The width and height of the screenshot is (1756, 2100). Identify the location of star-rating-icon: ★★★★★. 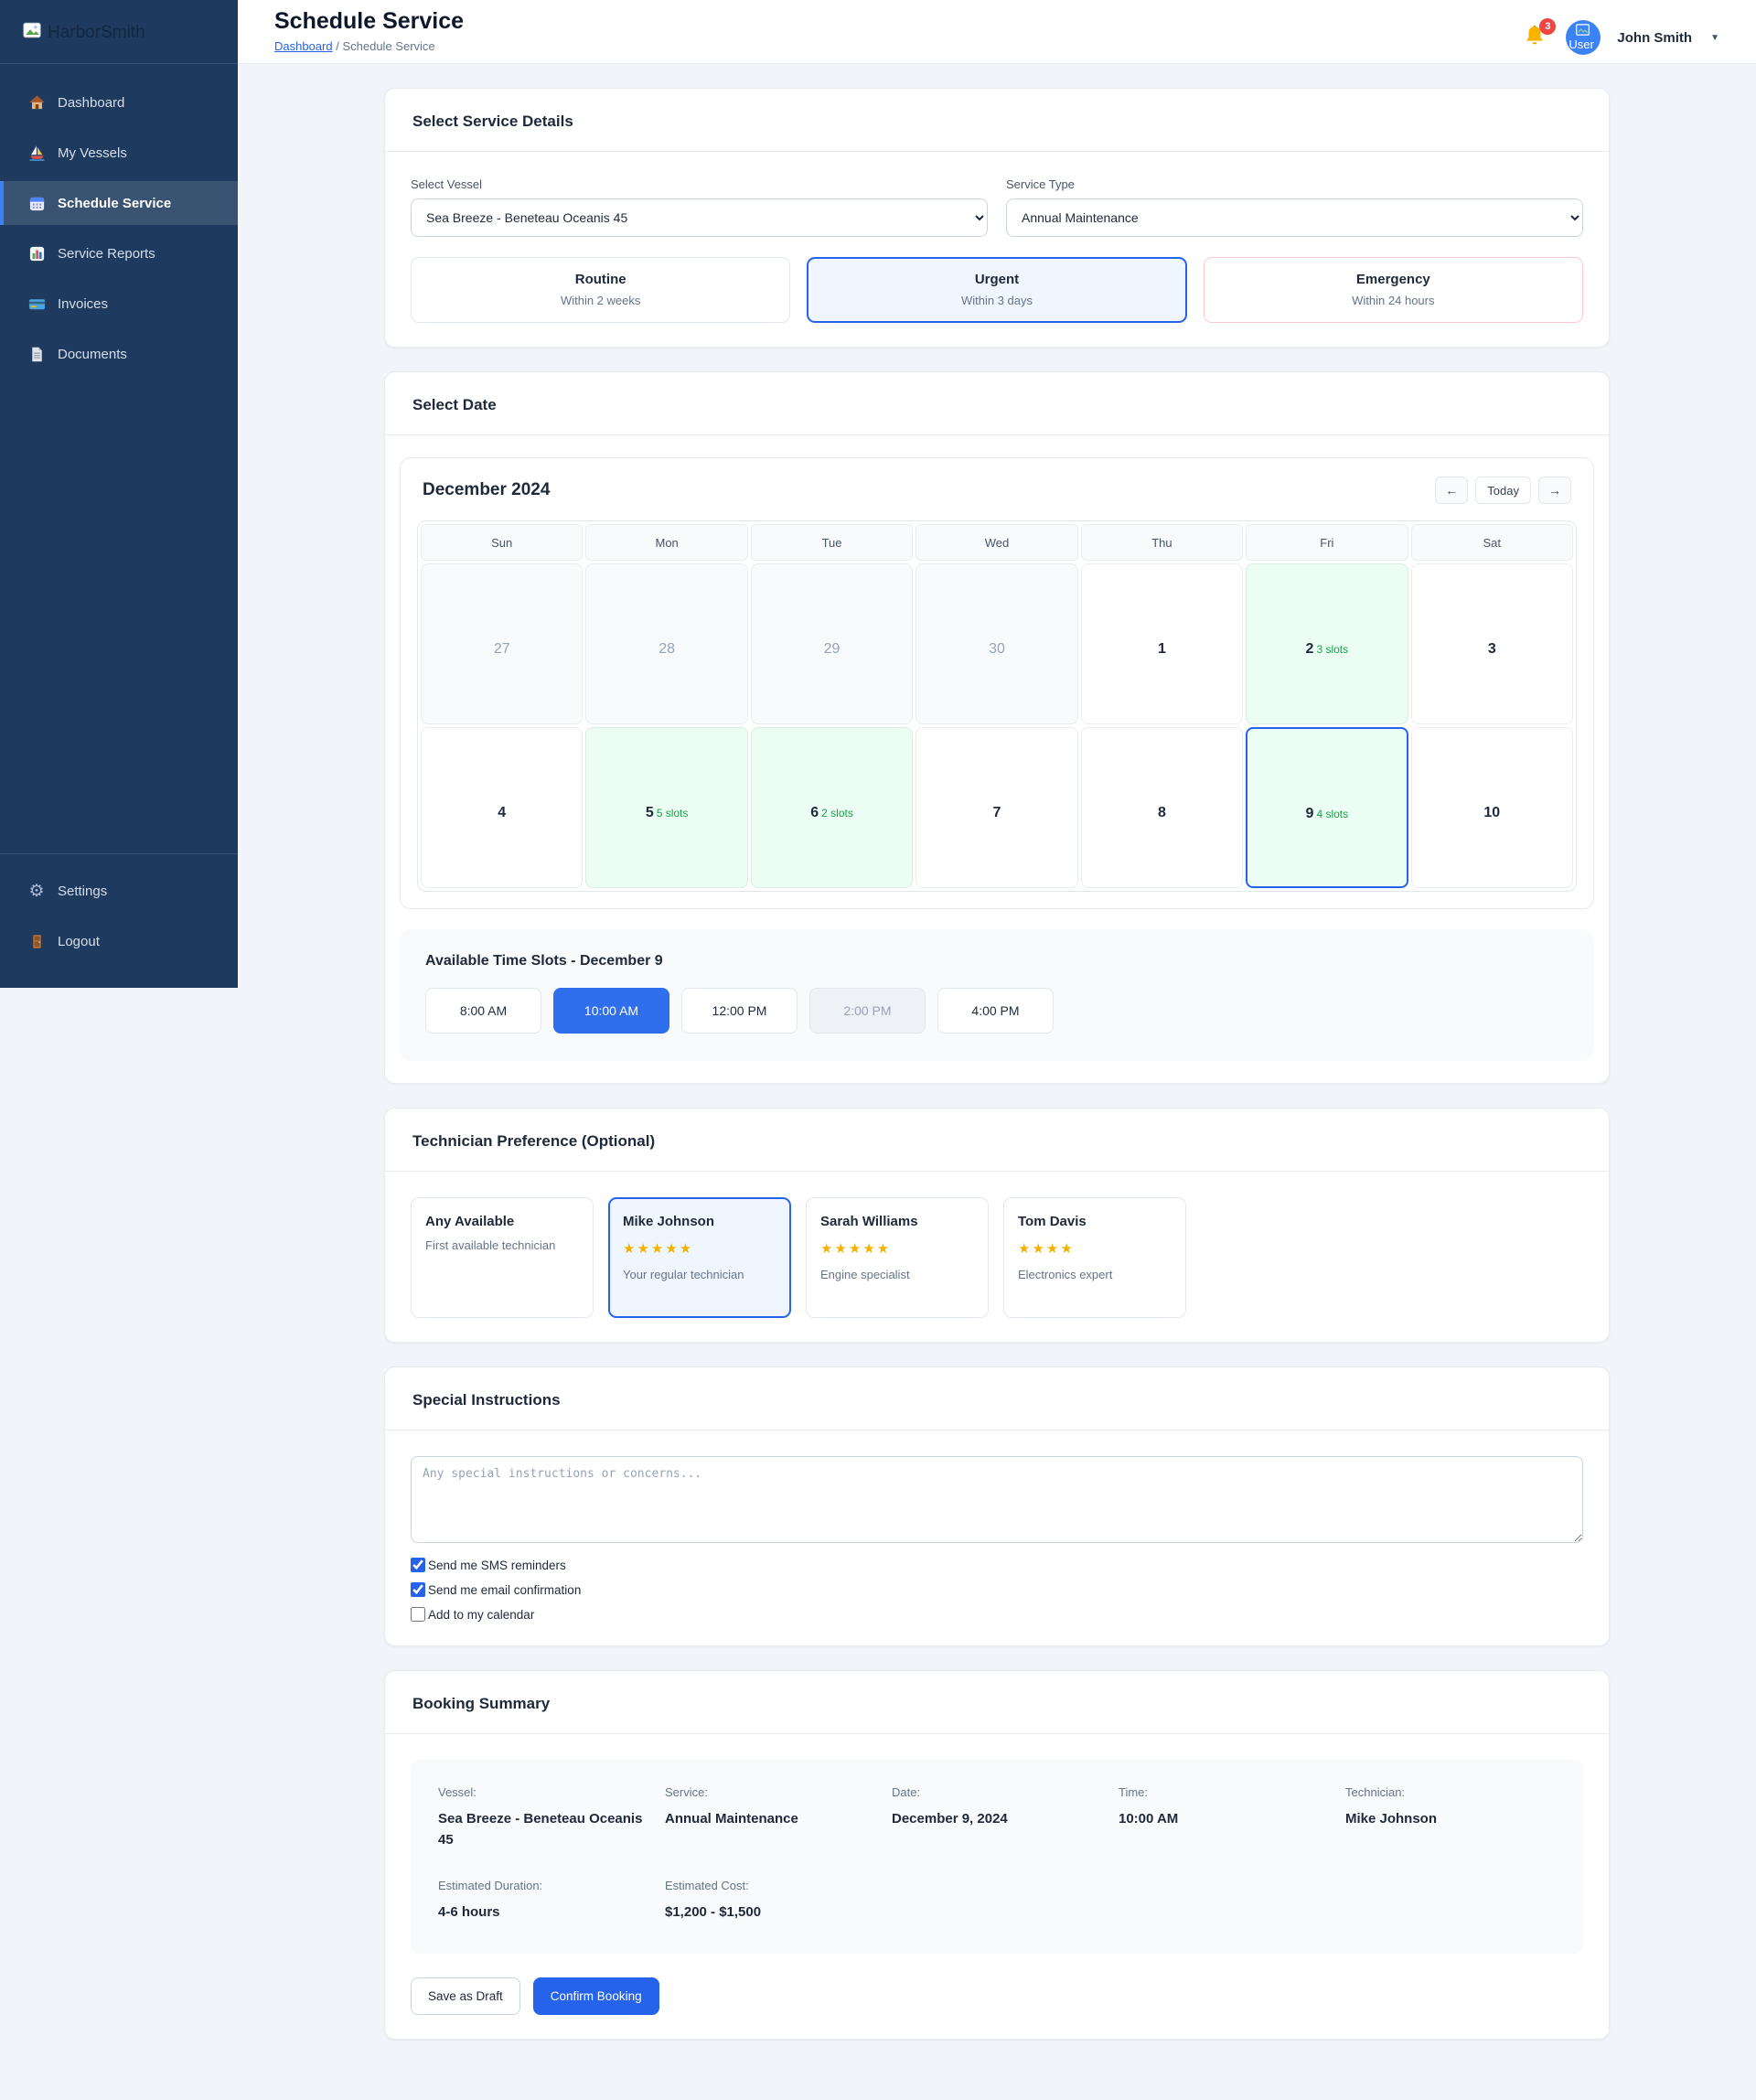
(856, 1249).